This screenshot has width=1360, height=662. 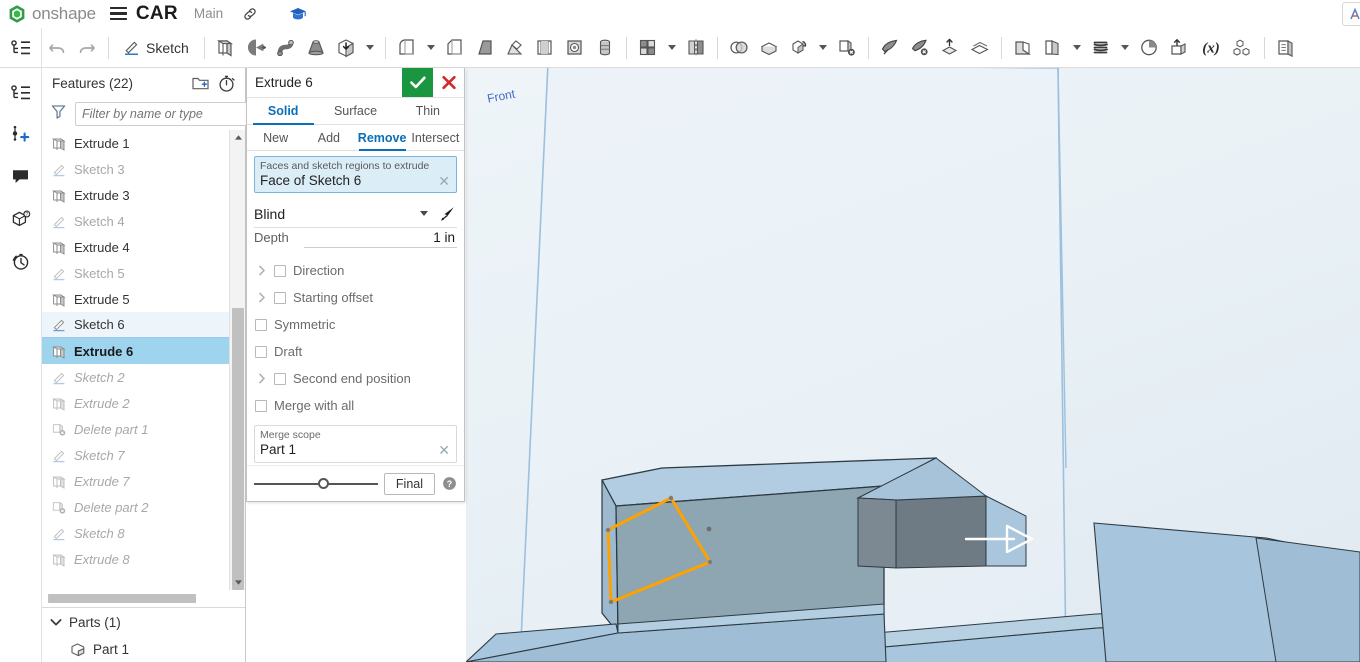 I want to click on extrude-type-tabs: Solid Surface Thin, so click(x=355, y=111).